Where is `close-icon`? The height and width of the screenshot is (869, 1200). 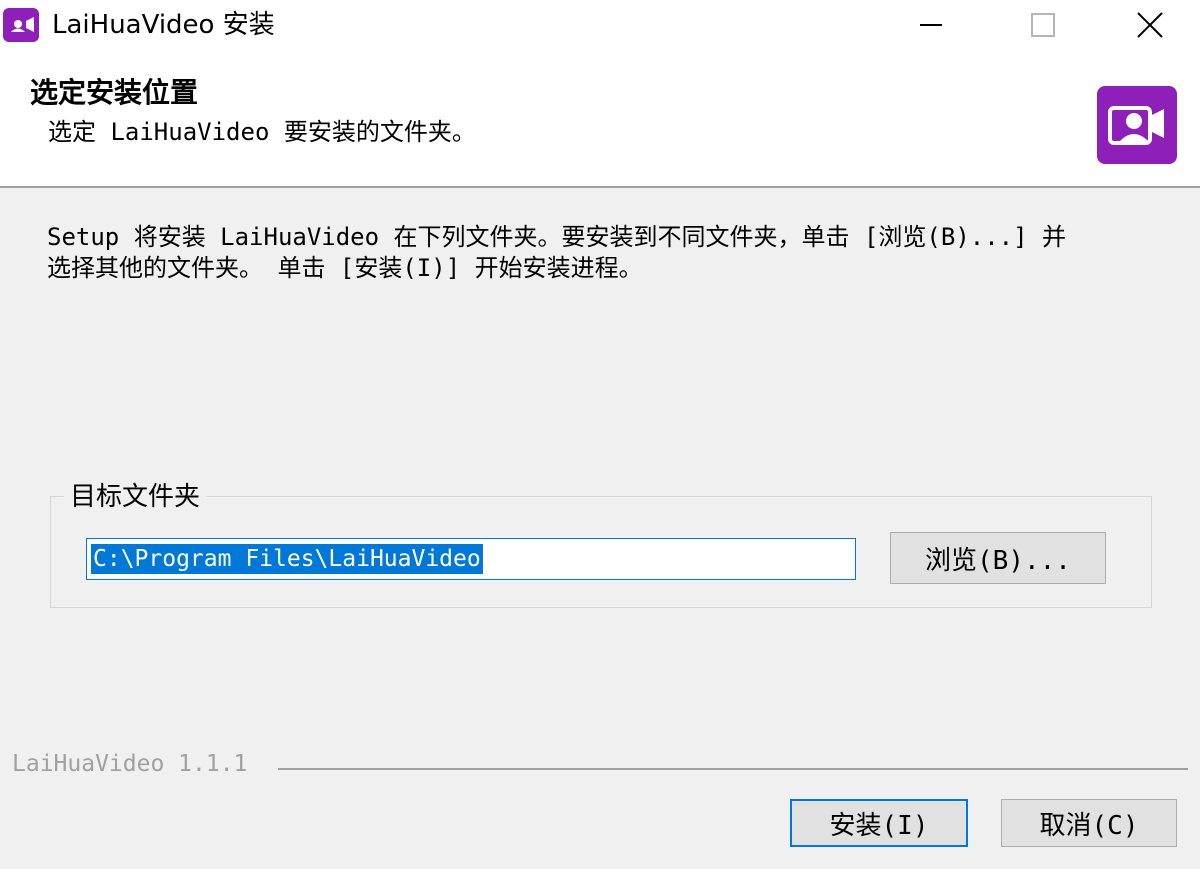 close-icon is located at coordinates (1149, 25).